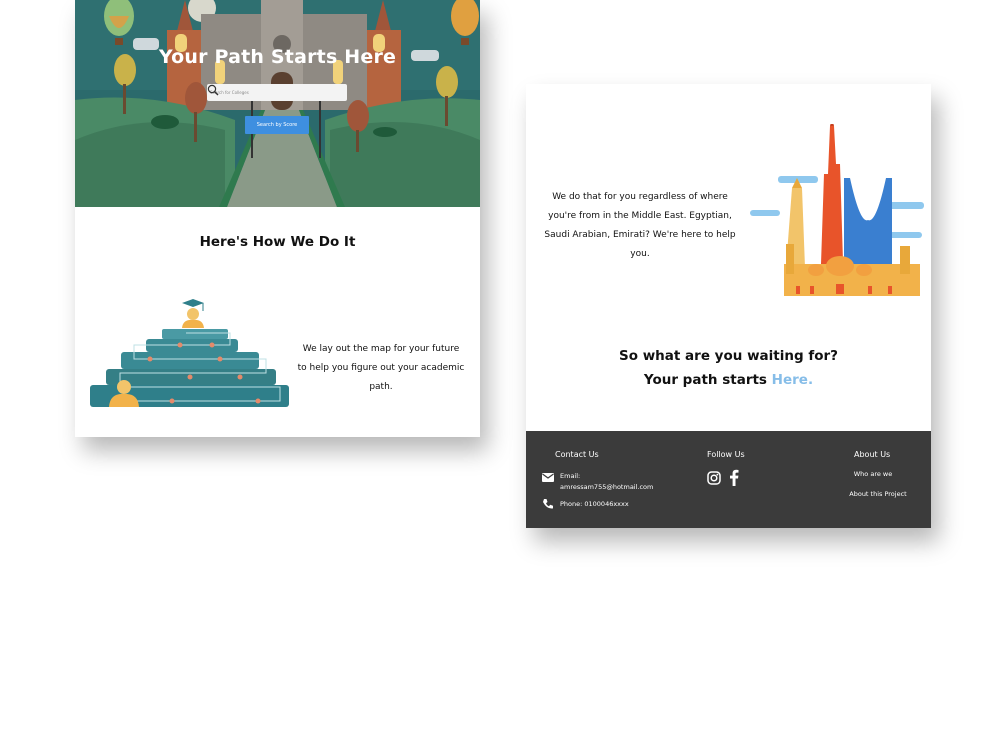 The height and width of the screenshot is (750, 1000). What do you see at coordinates (873, 474) in the screenshot?
I see `who-are-we-link: Who are we` at bounding box center [873, 474].